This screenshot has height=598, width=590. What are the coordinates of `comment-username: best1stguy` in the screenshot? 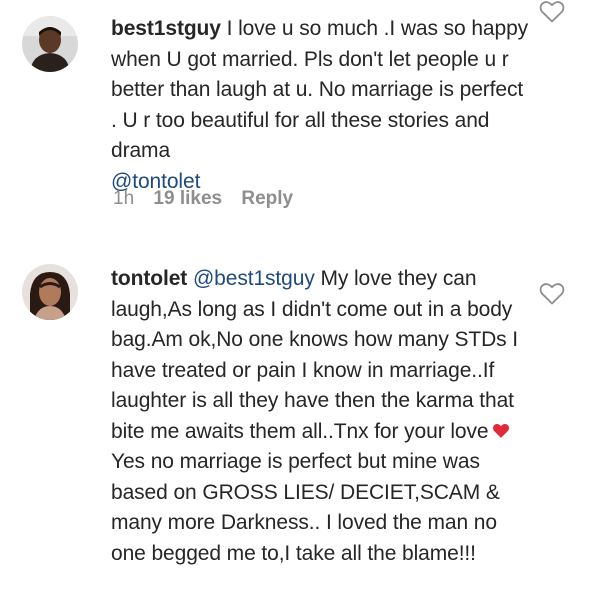 It's located at (166, 28).